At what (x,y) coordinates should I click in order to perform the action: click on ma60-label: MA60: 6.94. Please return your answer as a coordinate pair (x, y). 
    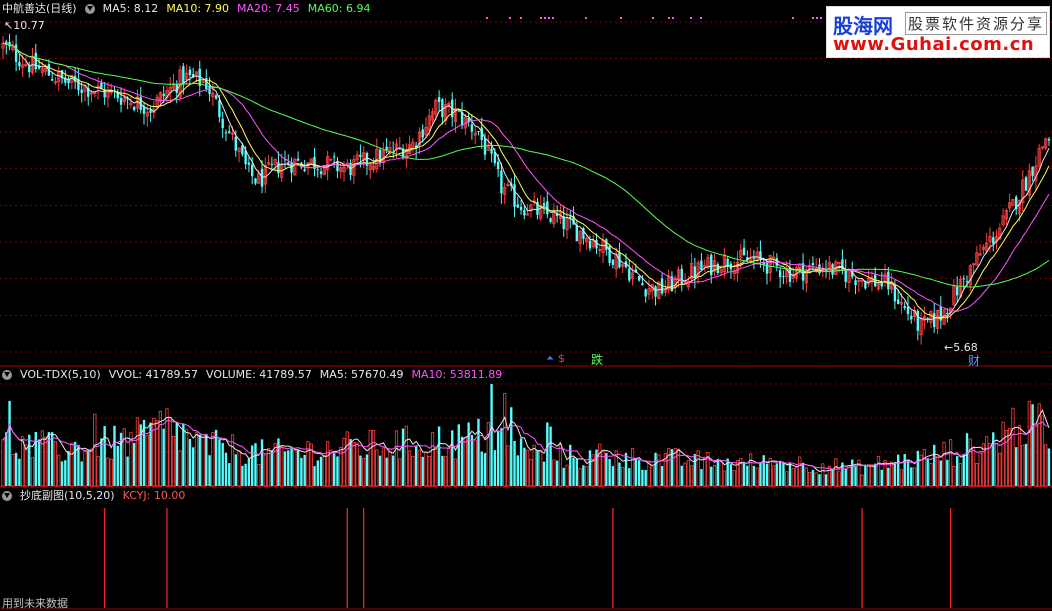
    Looking at the image, I should click on (339, 8).